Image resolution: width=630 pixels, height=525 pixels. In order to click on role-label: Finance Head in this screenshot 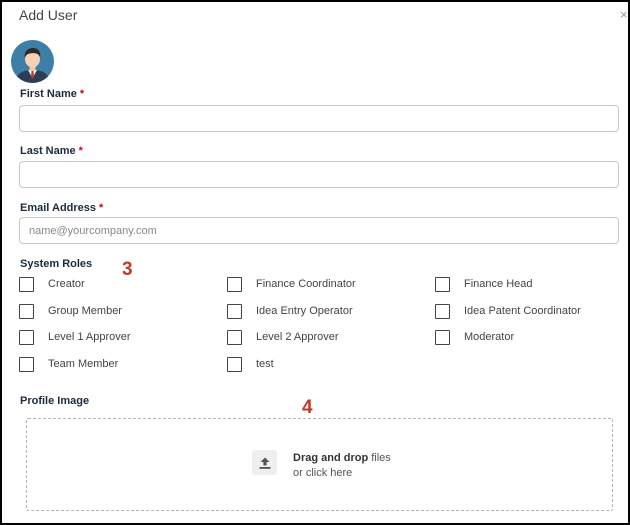, I will do `click(498, 284)`.